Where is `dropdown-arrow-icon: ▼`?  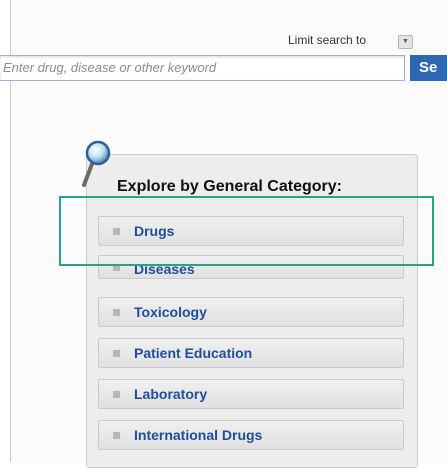 dropdown-arrow-icon: ▼ is located at coordinates (405, 41).